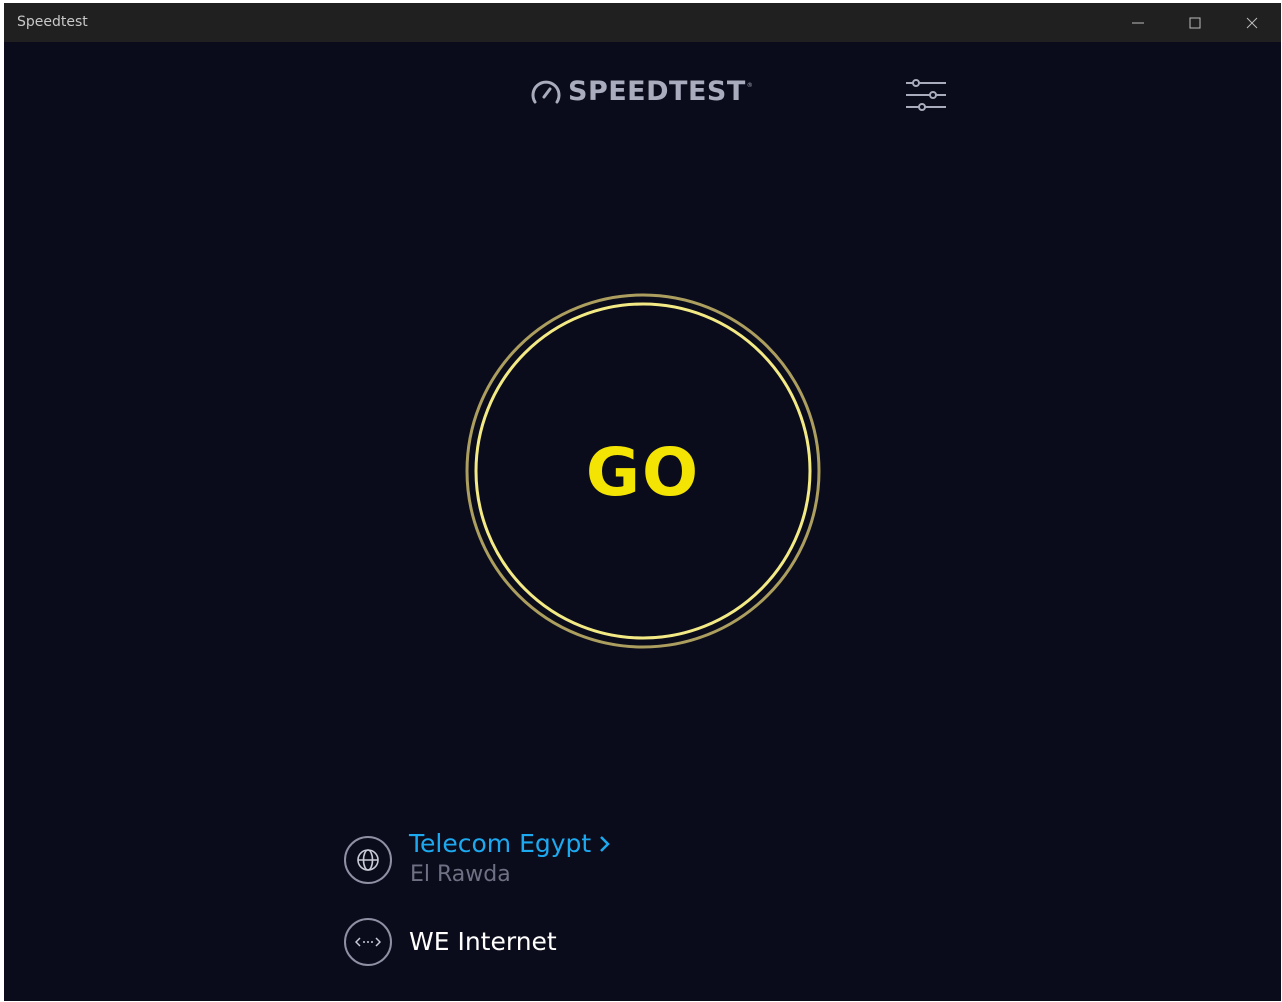  I want to click on window-title: Speedtest, so click(52, 22).